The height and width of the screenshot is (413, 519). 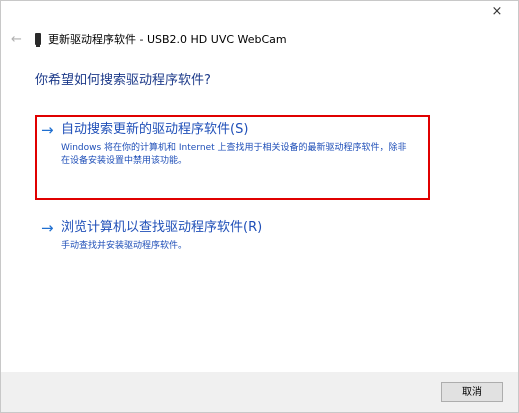 I want to click on cancel-button: 取消, so click(x=472, y=392).